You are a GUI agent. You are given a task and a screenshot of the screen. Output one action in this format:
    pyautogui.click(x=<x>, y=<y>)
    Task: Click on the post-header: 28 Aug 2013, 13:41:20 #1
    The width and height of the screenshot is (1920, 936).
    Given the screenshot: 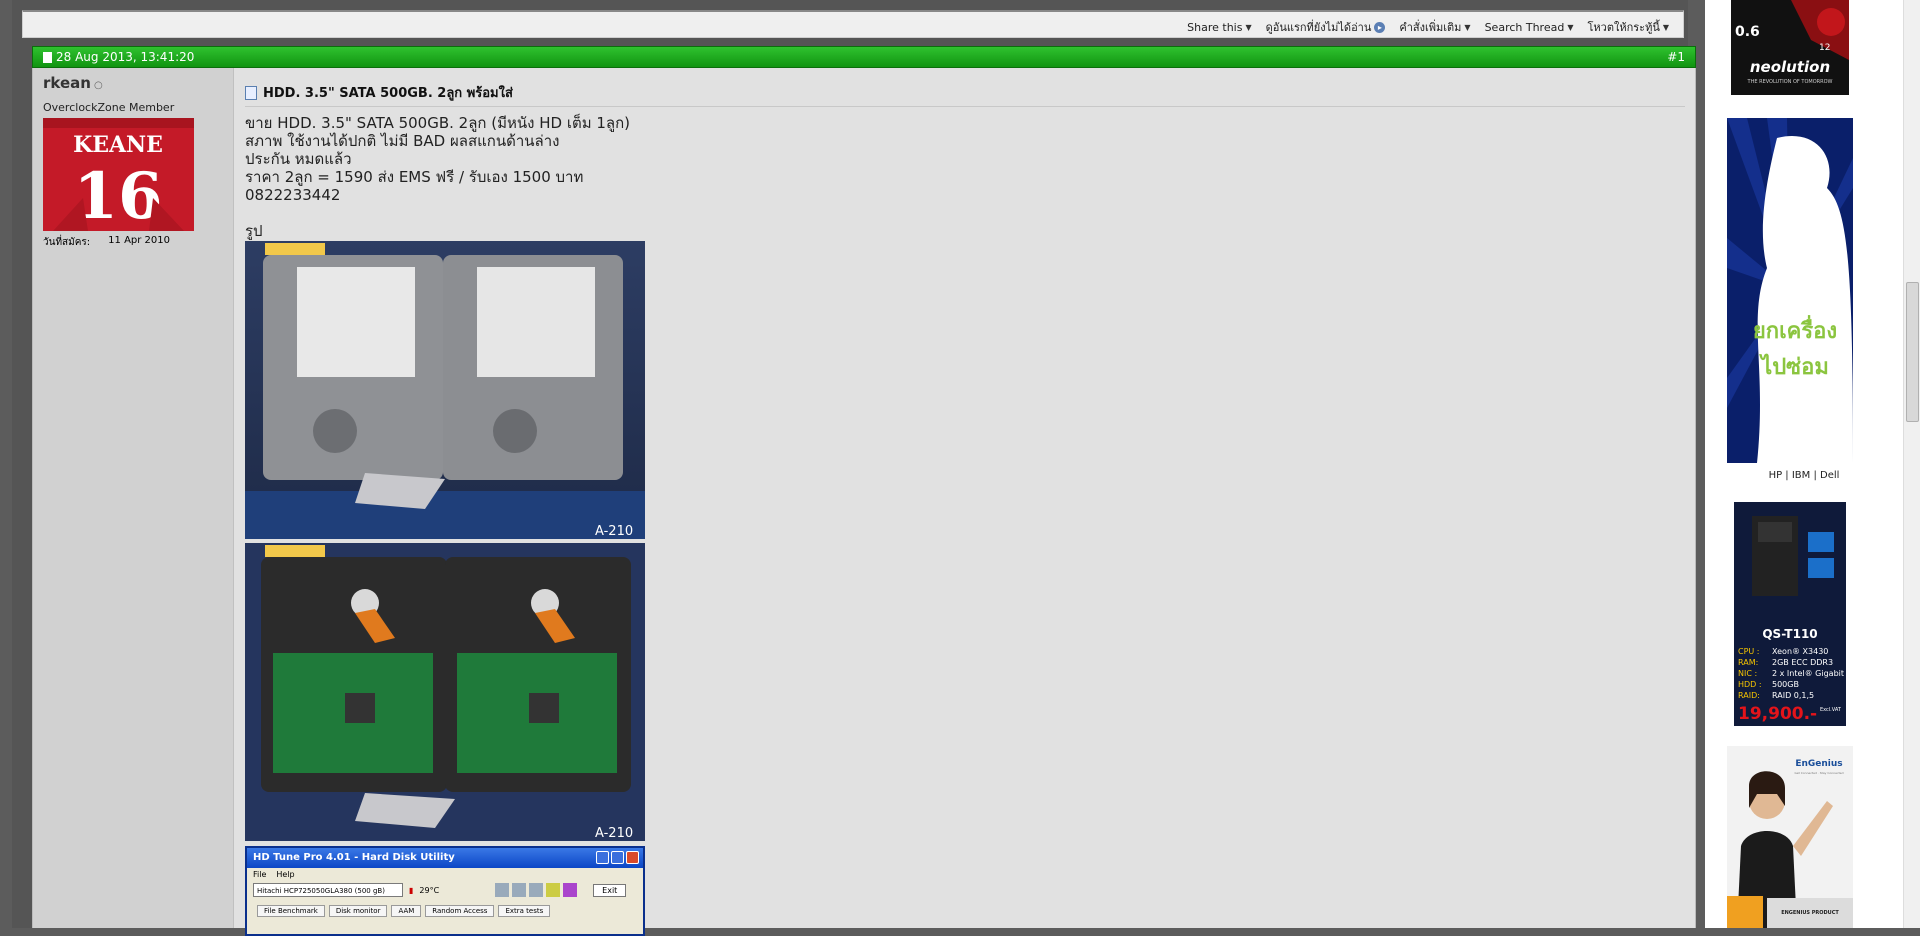 What is the action you would take?
    pyautogui.click(x=864, y=57)
    